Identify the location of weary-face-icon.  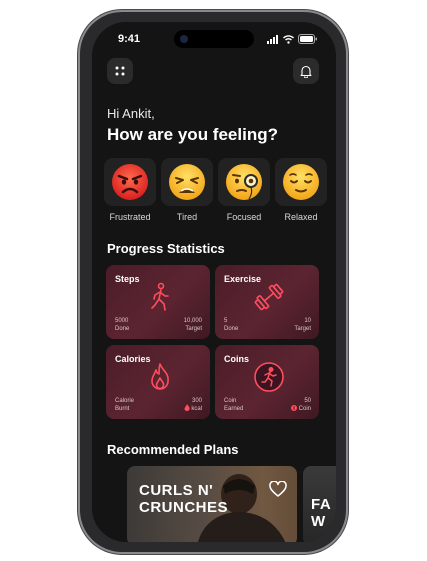
(187, 182).